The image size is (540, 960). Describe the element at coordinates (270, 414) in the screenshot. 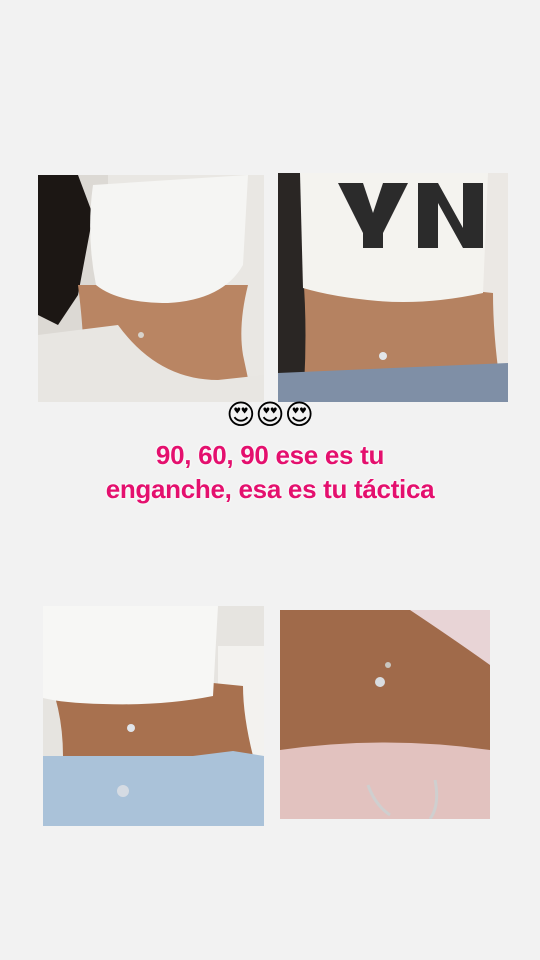

I see `heart-eyes-emoji-row: 😍😍😍` at that location.